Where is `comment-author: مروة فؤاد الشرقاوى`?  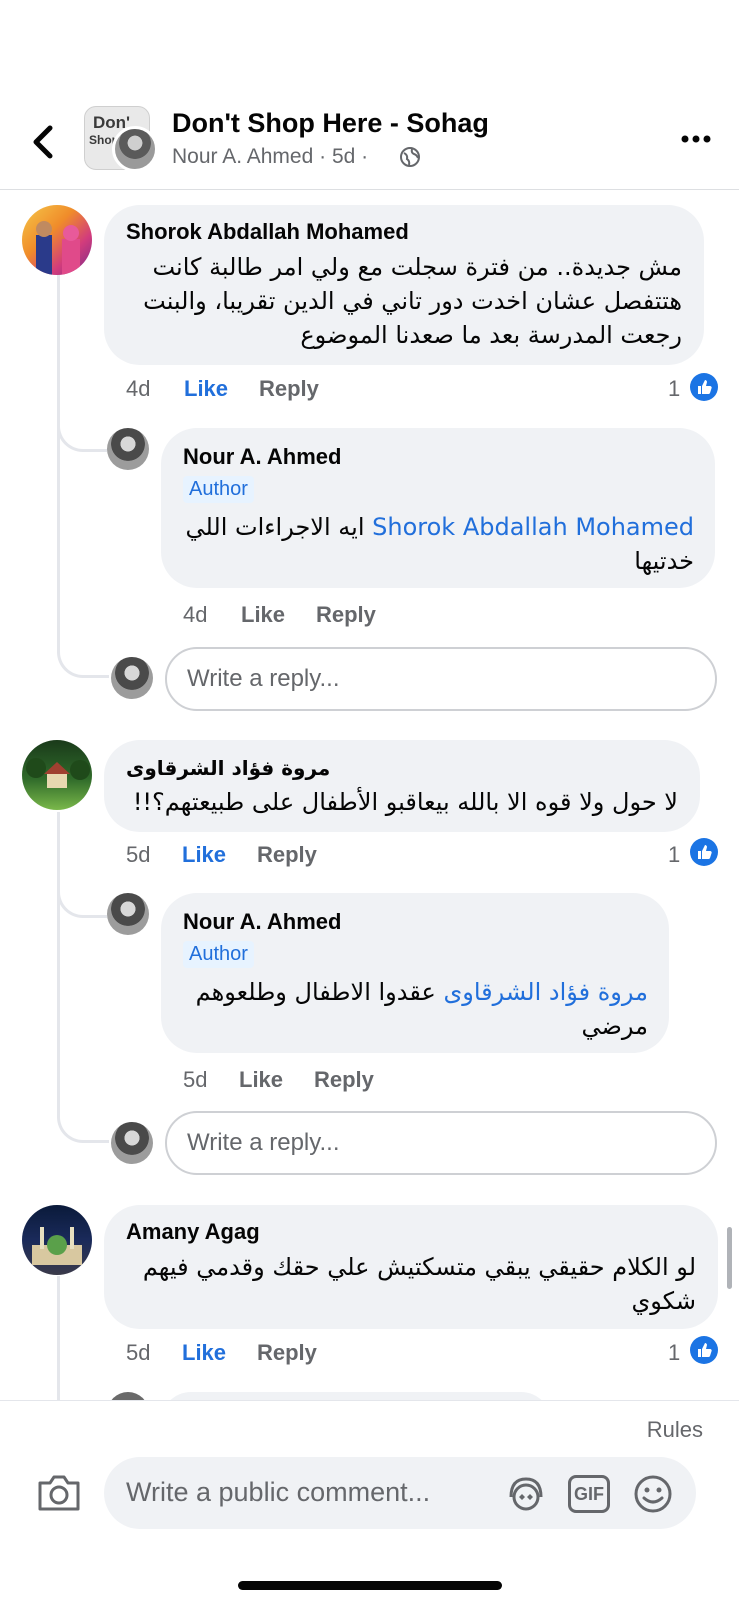
comment-author: مروة فؤاد الشرقاوى is located at coordinates (228, 768).